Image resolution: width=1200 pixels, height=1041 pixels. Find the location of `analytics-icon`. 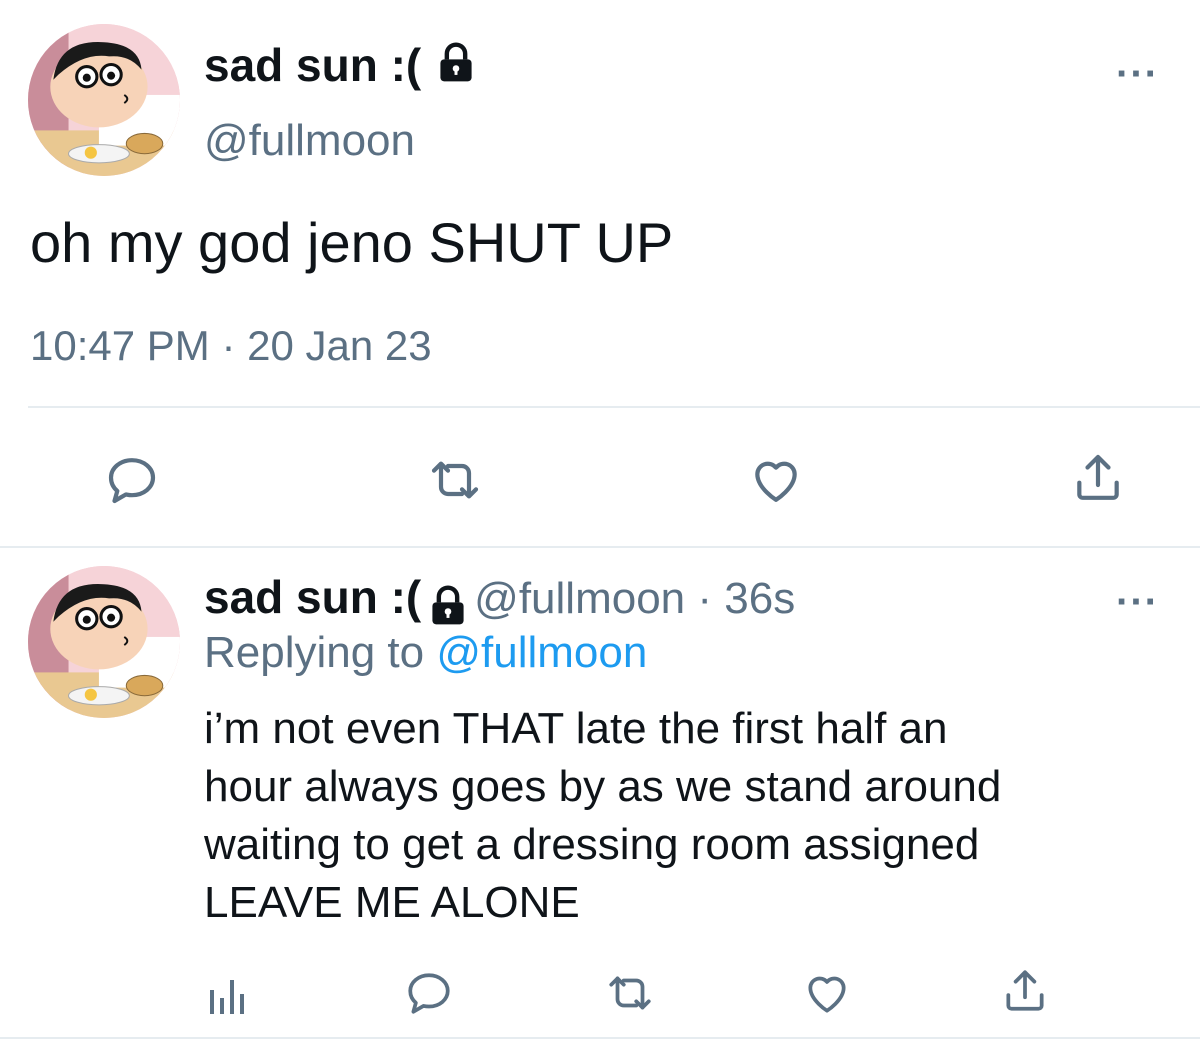

analytics-icon is located at coordinates (228, 994).